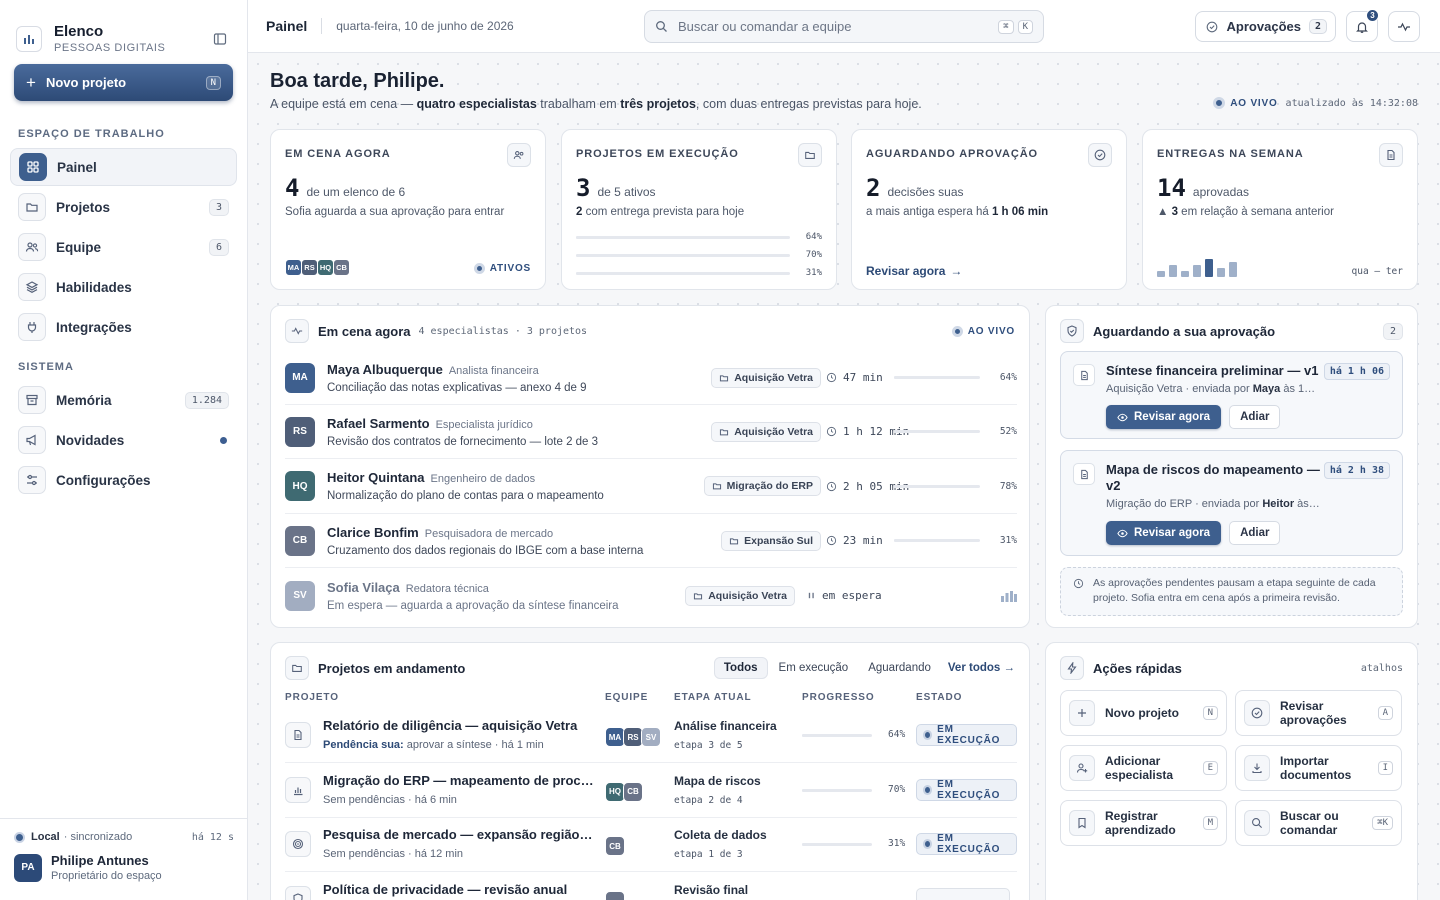 This screenshot has width=1440, height=900. I want to click on quick-action-plus: Novo projeto N, so click(1143, 713).